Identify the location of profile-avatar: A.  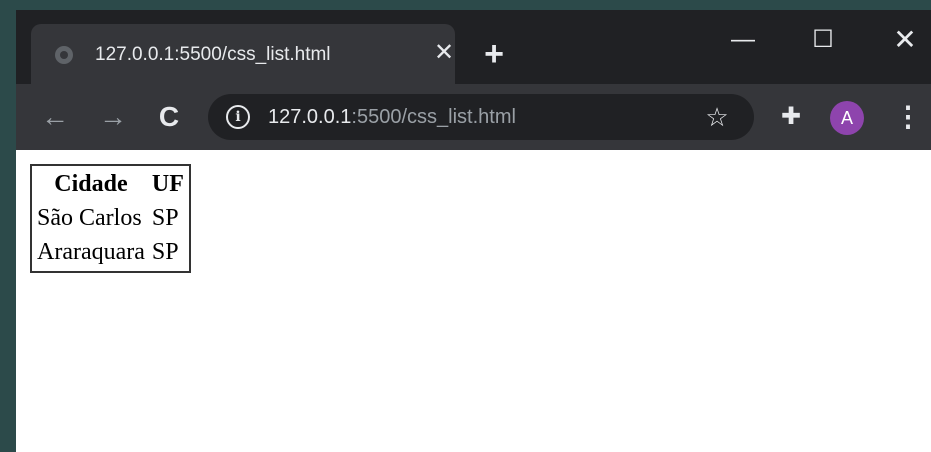
(847, 118).